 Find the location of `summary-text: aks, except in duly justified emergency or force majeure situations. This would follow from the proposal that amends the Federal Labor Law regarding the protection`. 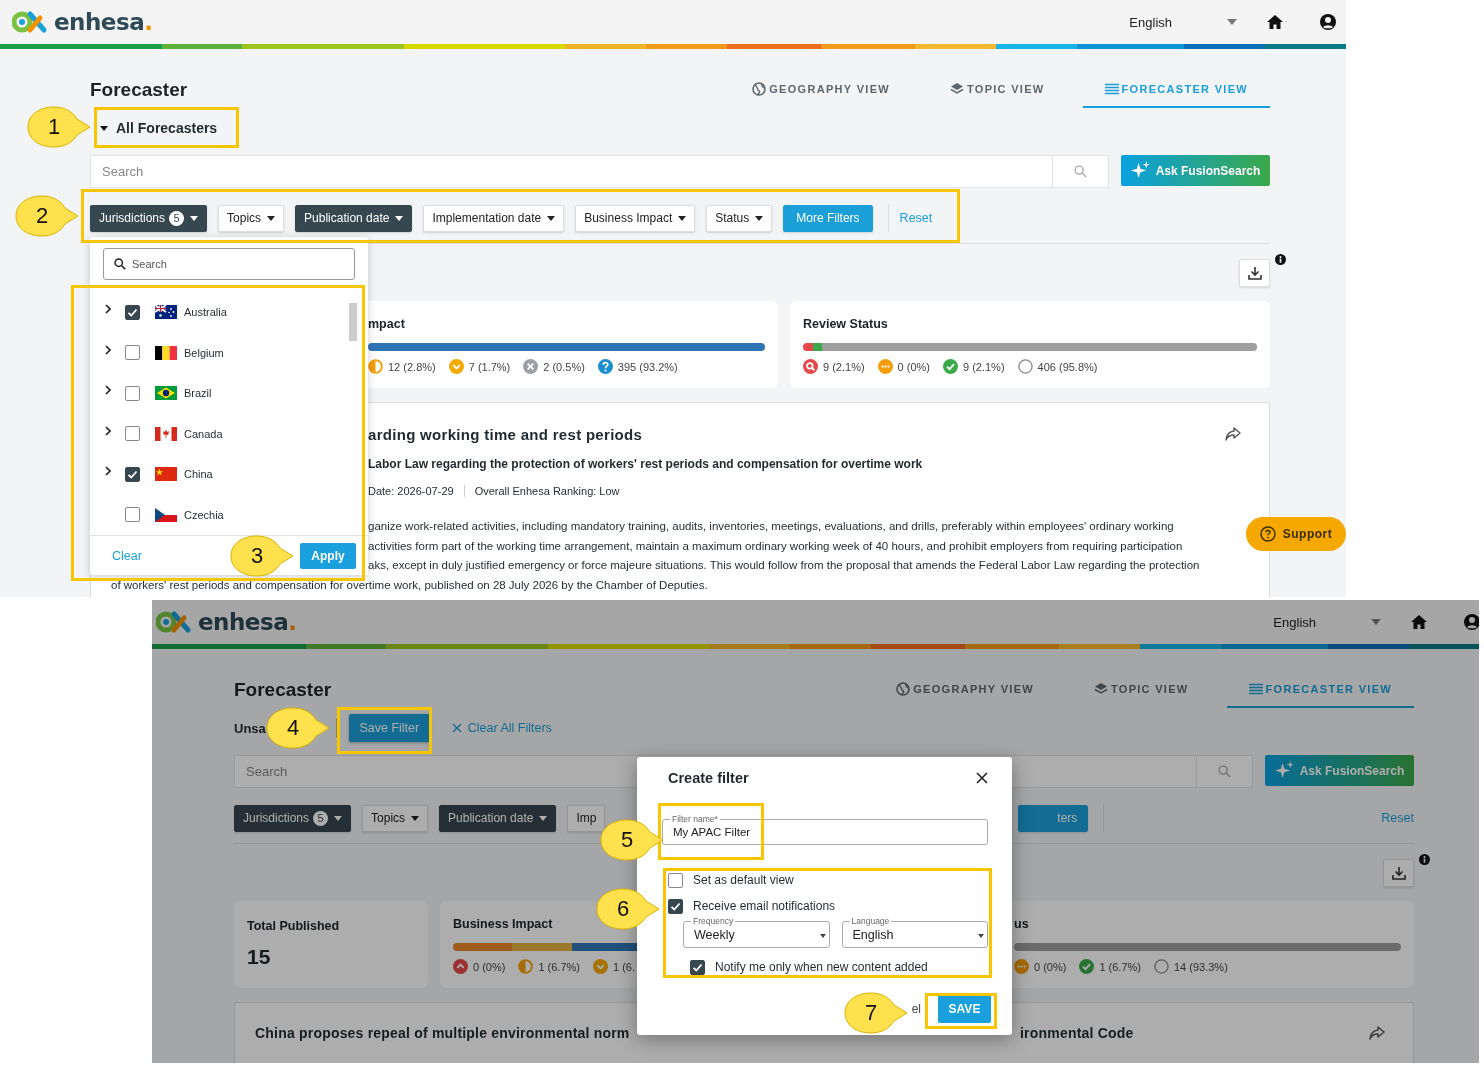

summary-text: aks, except in duly justified emergency or force majeure situations. This would follow from the proposal that amends the Federal Labor Law regarding the protection is located at coordinates (784, 565).